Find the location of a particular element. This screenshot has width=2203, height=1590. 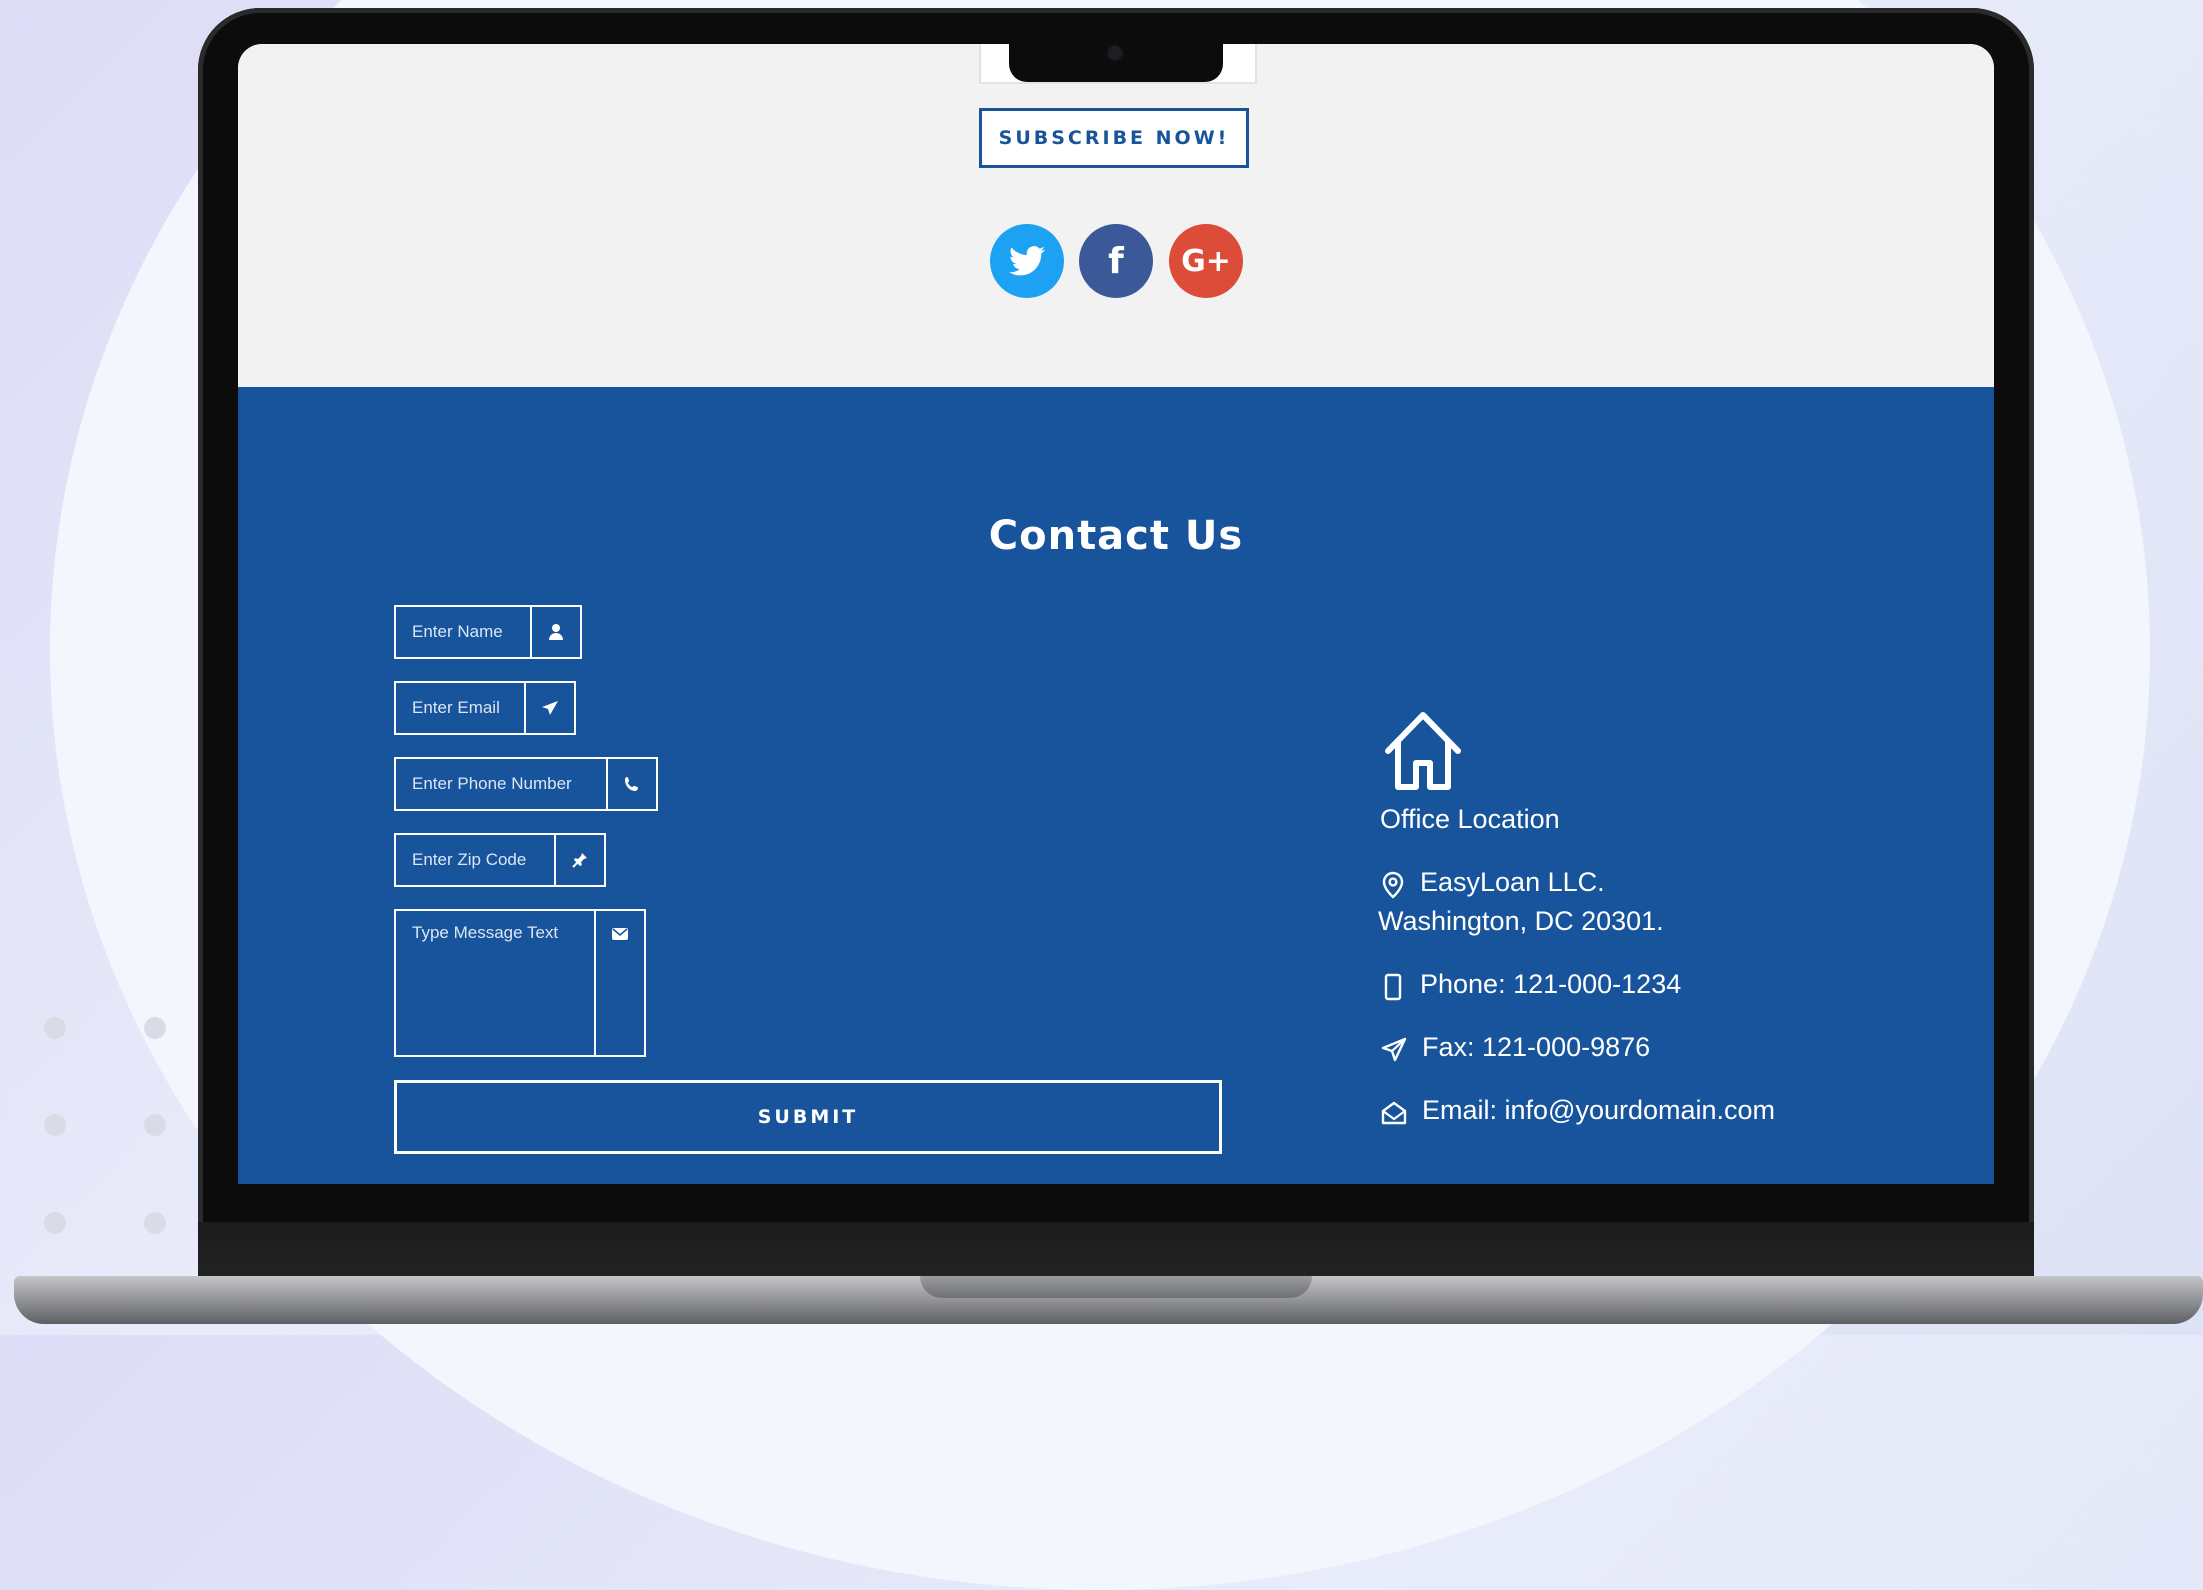

twitter-icon is located at coordinates (1027, 261).